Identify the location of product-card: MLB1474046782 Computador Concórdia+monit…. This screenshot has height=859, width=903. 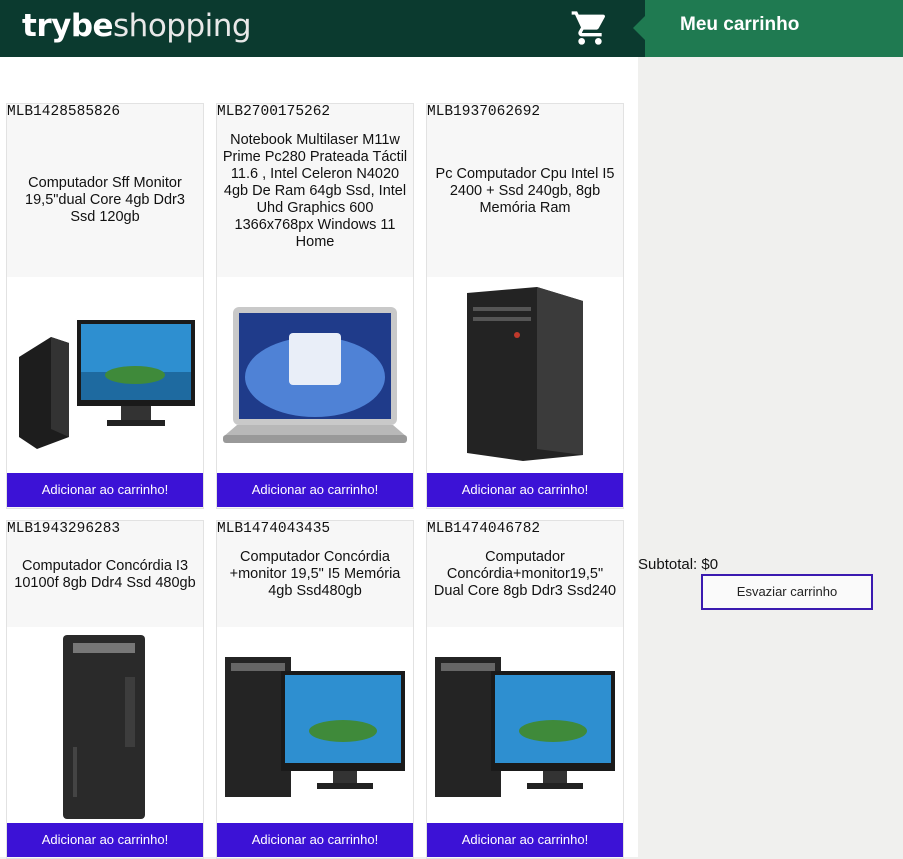
(525, 689).